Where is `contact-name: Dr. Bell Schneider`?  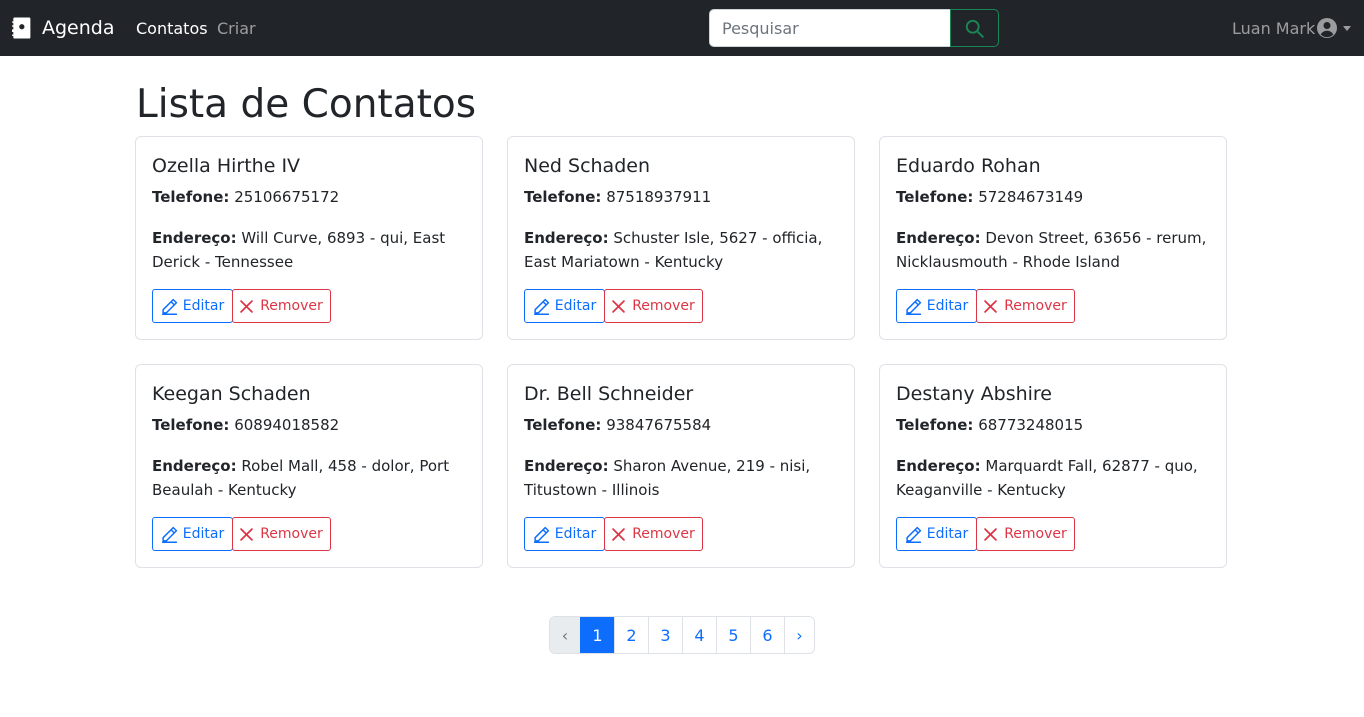
contact-name: Dr. Bell Schneider is located at coordinates (609, 394).